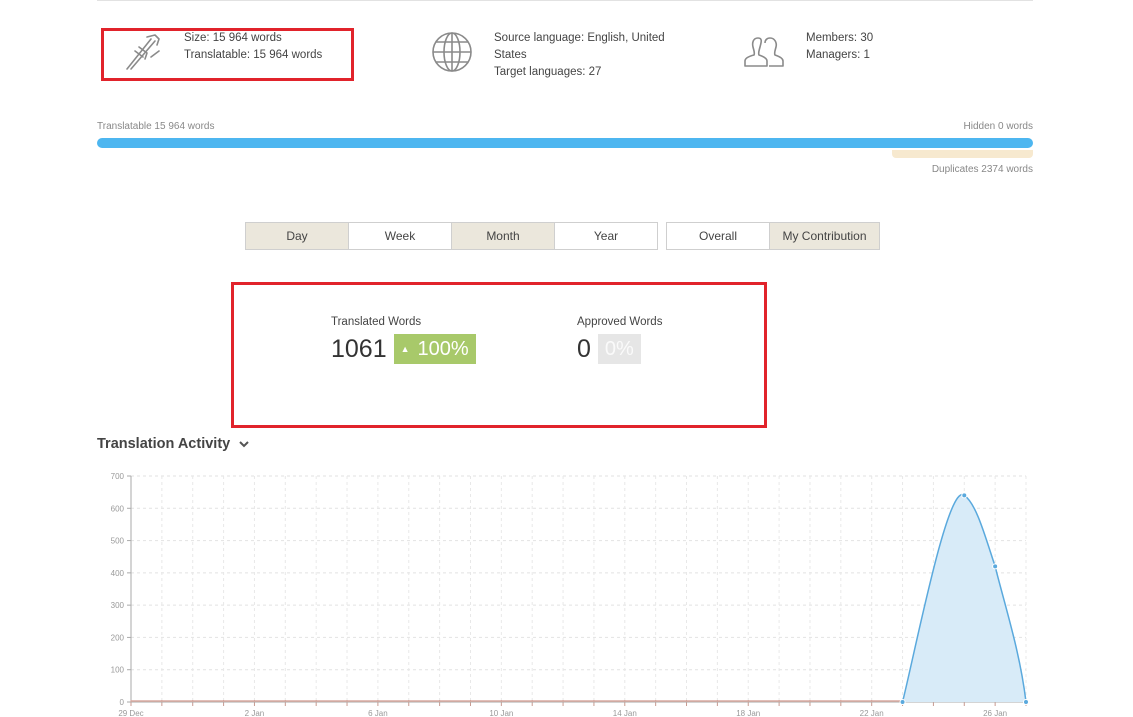 The image size is (1133, 717). Describe the element at coordinates (625, 713) in the screenshot. I see `x-tick-label: 14 Jan` at that location.